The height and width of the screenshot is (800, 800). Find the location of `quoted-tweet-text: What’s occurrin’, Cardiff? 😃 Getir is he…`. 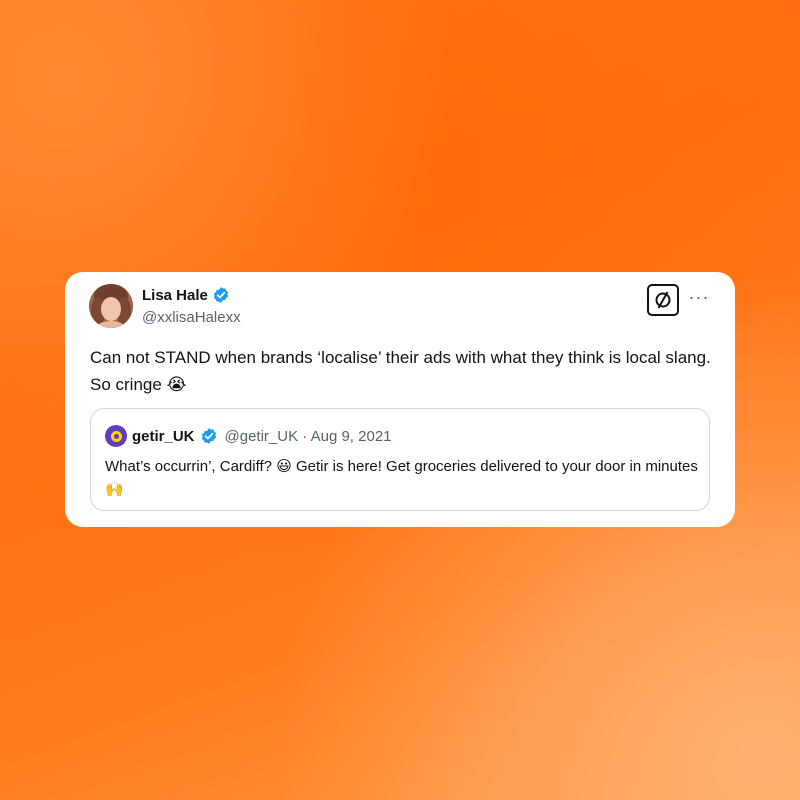

quoted-tweet-text: What’s occurrin’, Cardiff? 😃 Getir is he… is located at coordinates (402, 478).